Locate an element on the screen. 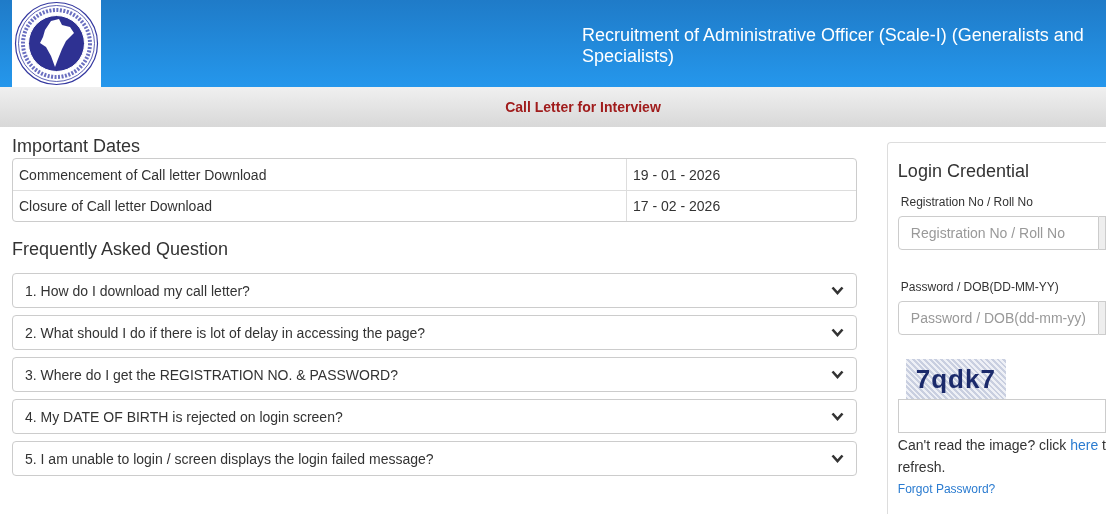 The image size is (1106, 514). subheader-title: Call Letter for Interview is located at coordinates (583, 107).